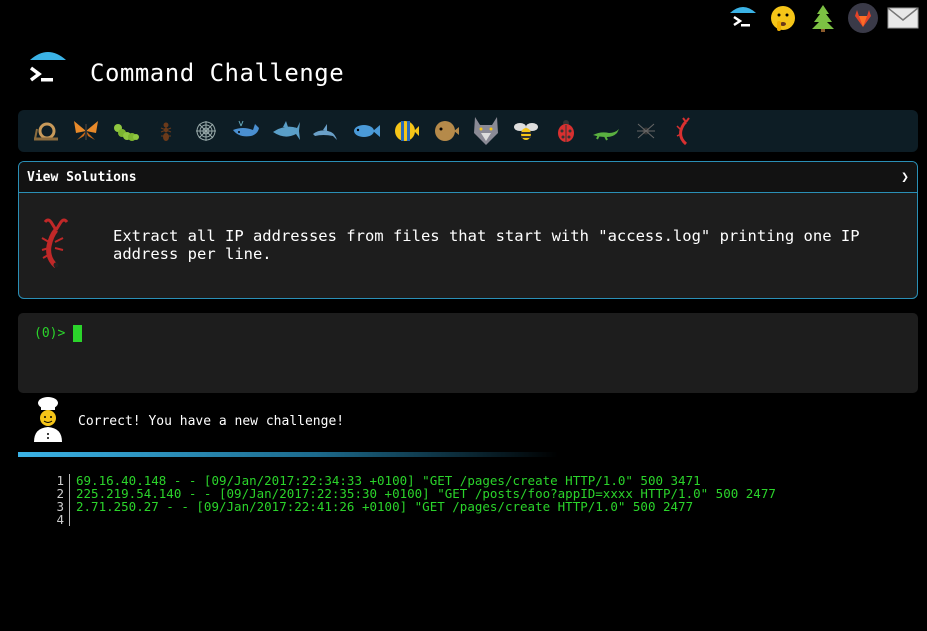 This screenshot has width=927, height=631. I want to click on snail-icon, so click(46, 131).